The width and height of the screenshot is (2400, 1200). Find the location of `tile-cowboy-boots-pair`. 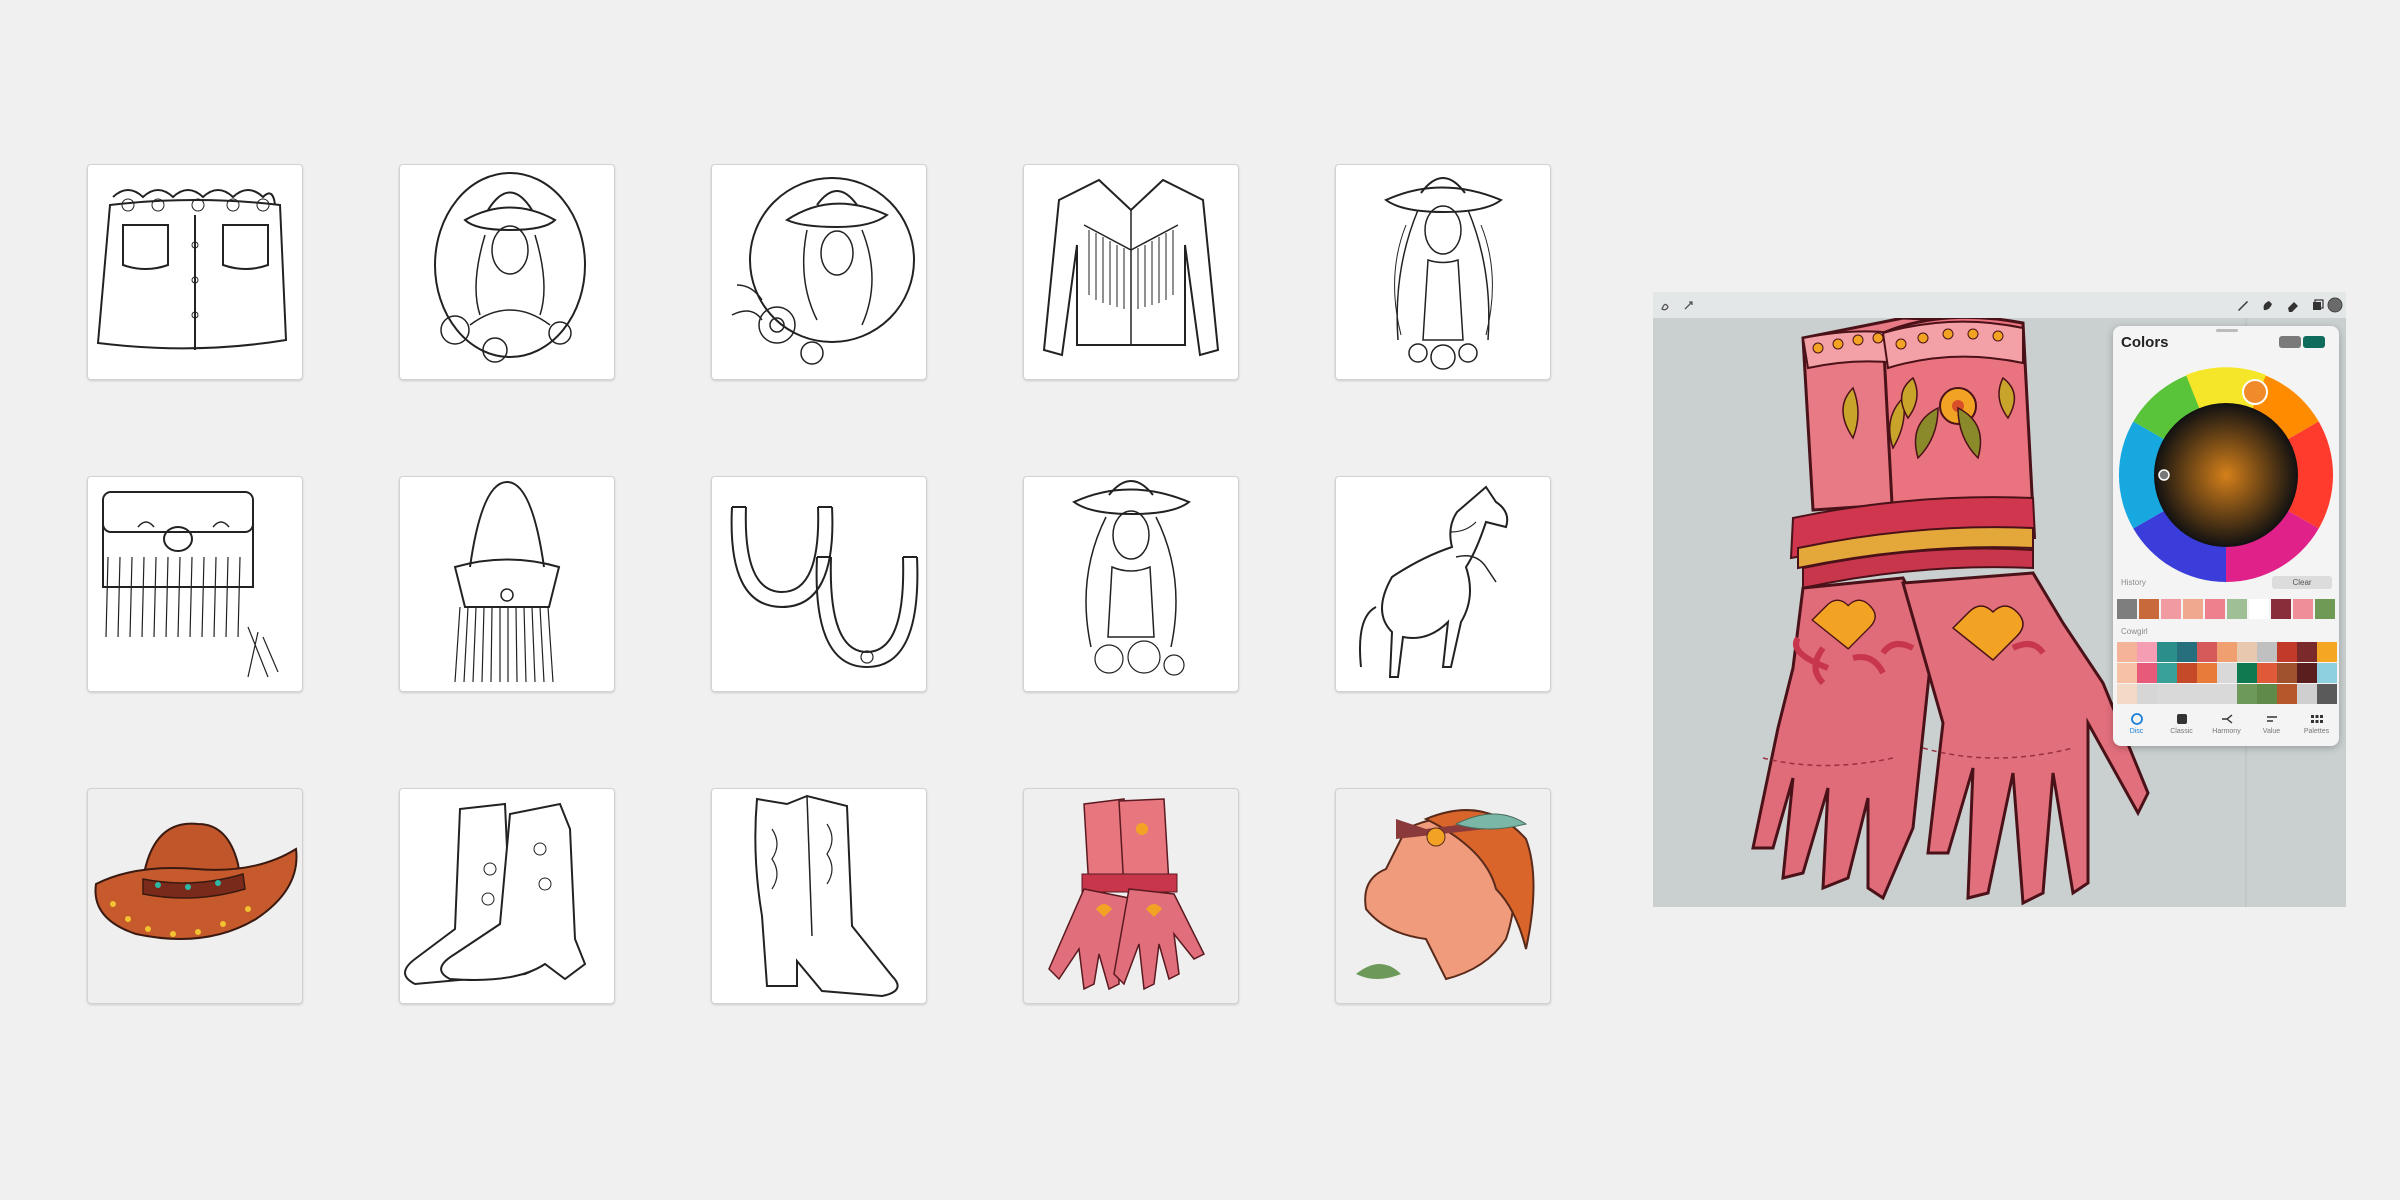

tile-cowboy-boots-pair is located at coordinates (507, 896).